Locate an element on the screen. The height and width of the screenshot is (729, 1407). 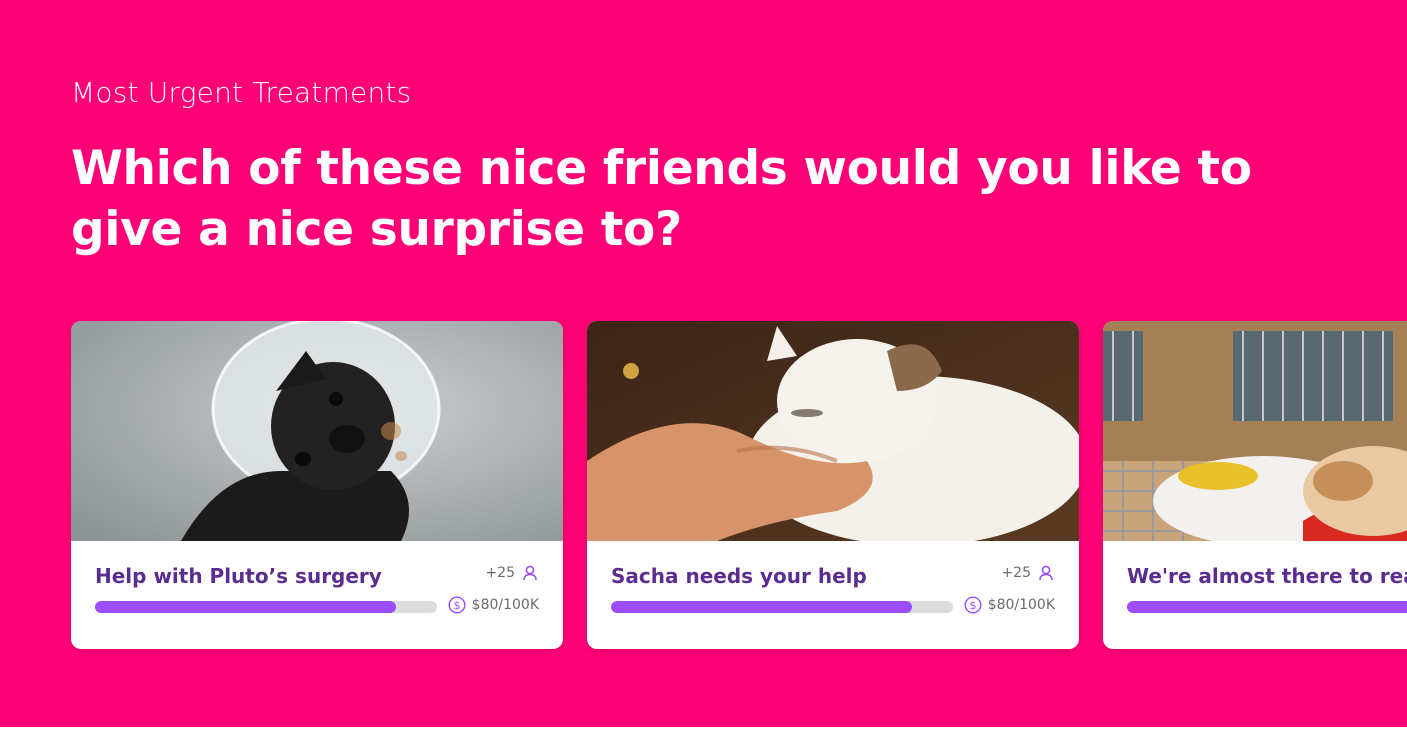
pug-with-cone-image is located at coordinates (317, 431).